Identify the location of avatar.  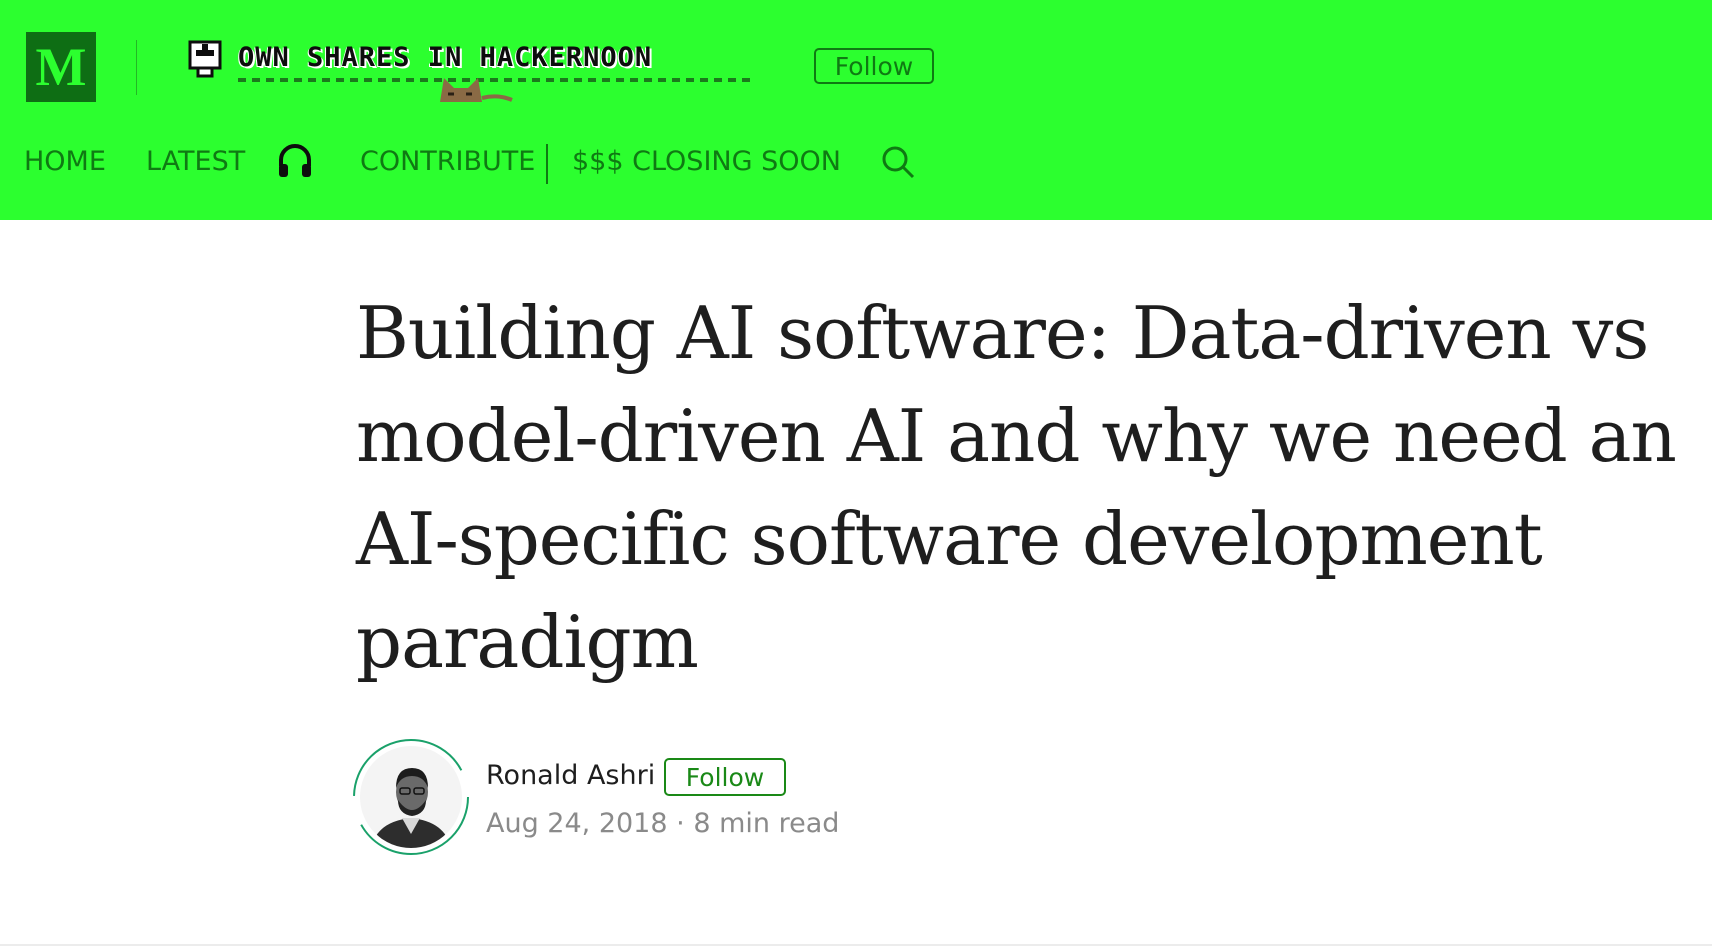
(411, 797).